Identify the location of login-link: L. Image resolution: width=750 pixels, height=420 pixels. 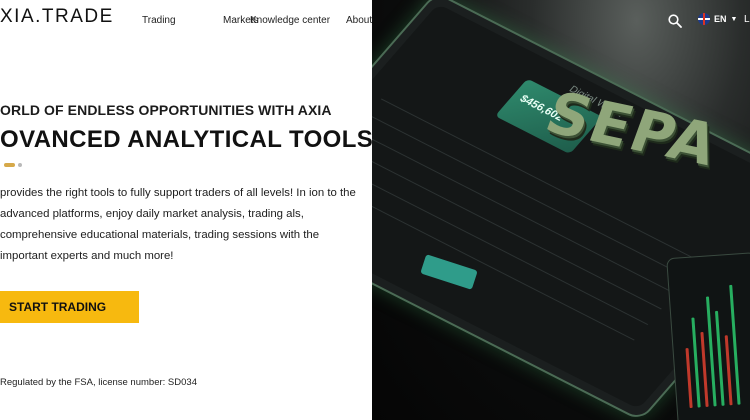
(747, 19).